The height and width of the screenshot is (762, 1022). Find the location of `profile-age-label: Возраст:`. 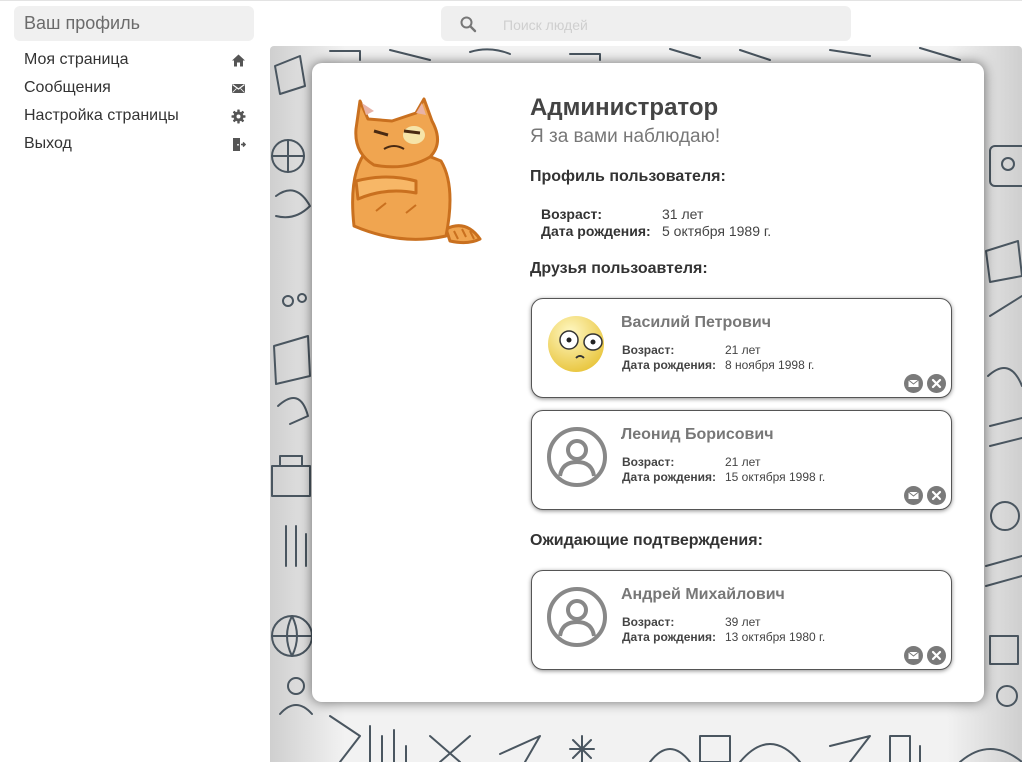

profile-age-label: Возраст: is located at coordinates (572, 214).